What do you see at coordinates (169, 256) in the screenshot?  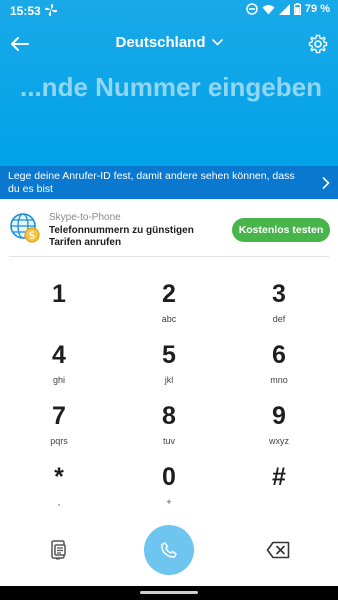 I see `divider` at bounding box center [169, 256].